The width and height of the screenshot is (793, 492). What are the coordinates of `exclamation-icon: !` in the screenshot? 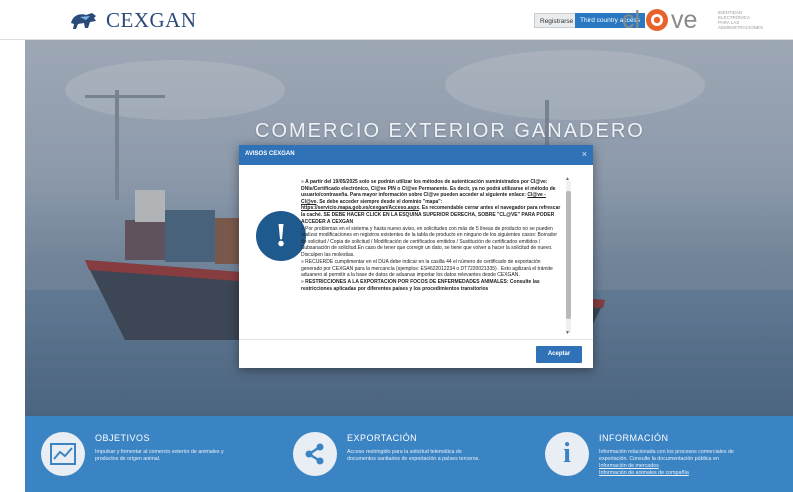 It's located at (281, 236).